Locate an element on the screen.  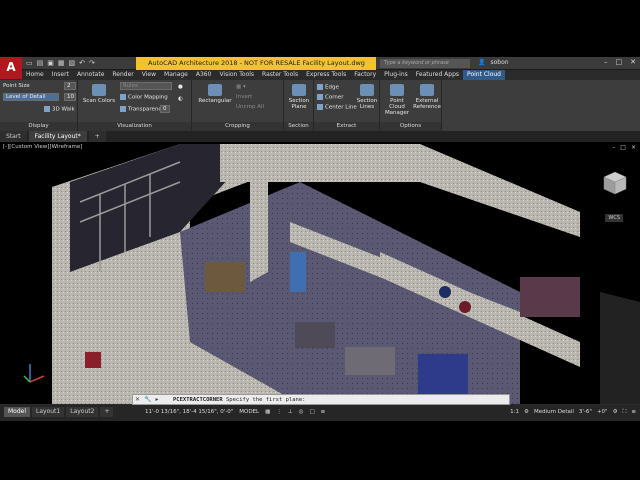
tab-featured-apps: Featured Apps is located at coordinates (437, 75).